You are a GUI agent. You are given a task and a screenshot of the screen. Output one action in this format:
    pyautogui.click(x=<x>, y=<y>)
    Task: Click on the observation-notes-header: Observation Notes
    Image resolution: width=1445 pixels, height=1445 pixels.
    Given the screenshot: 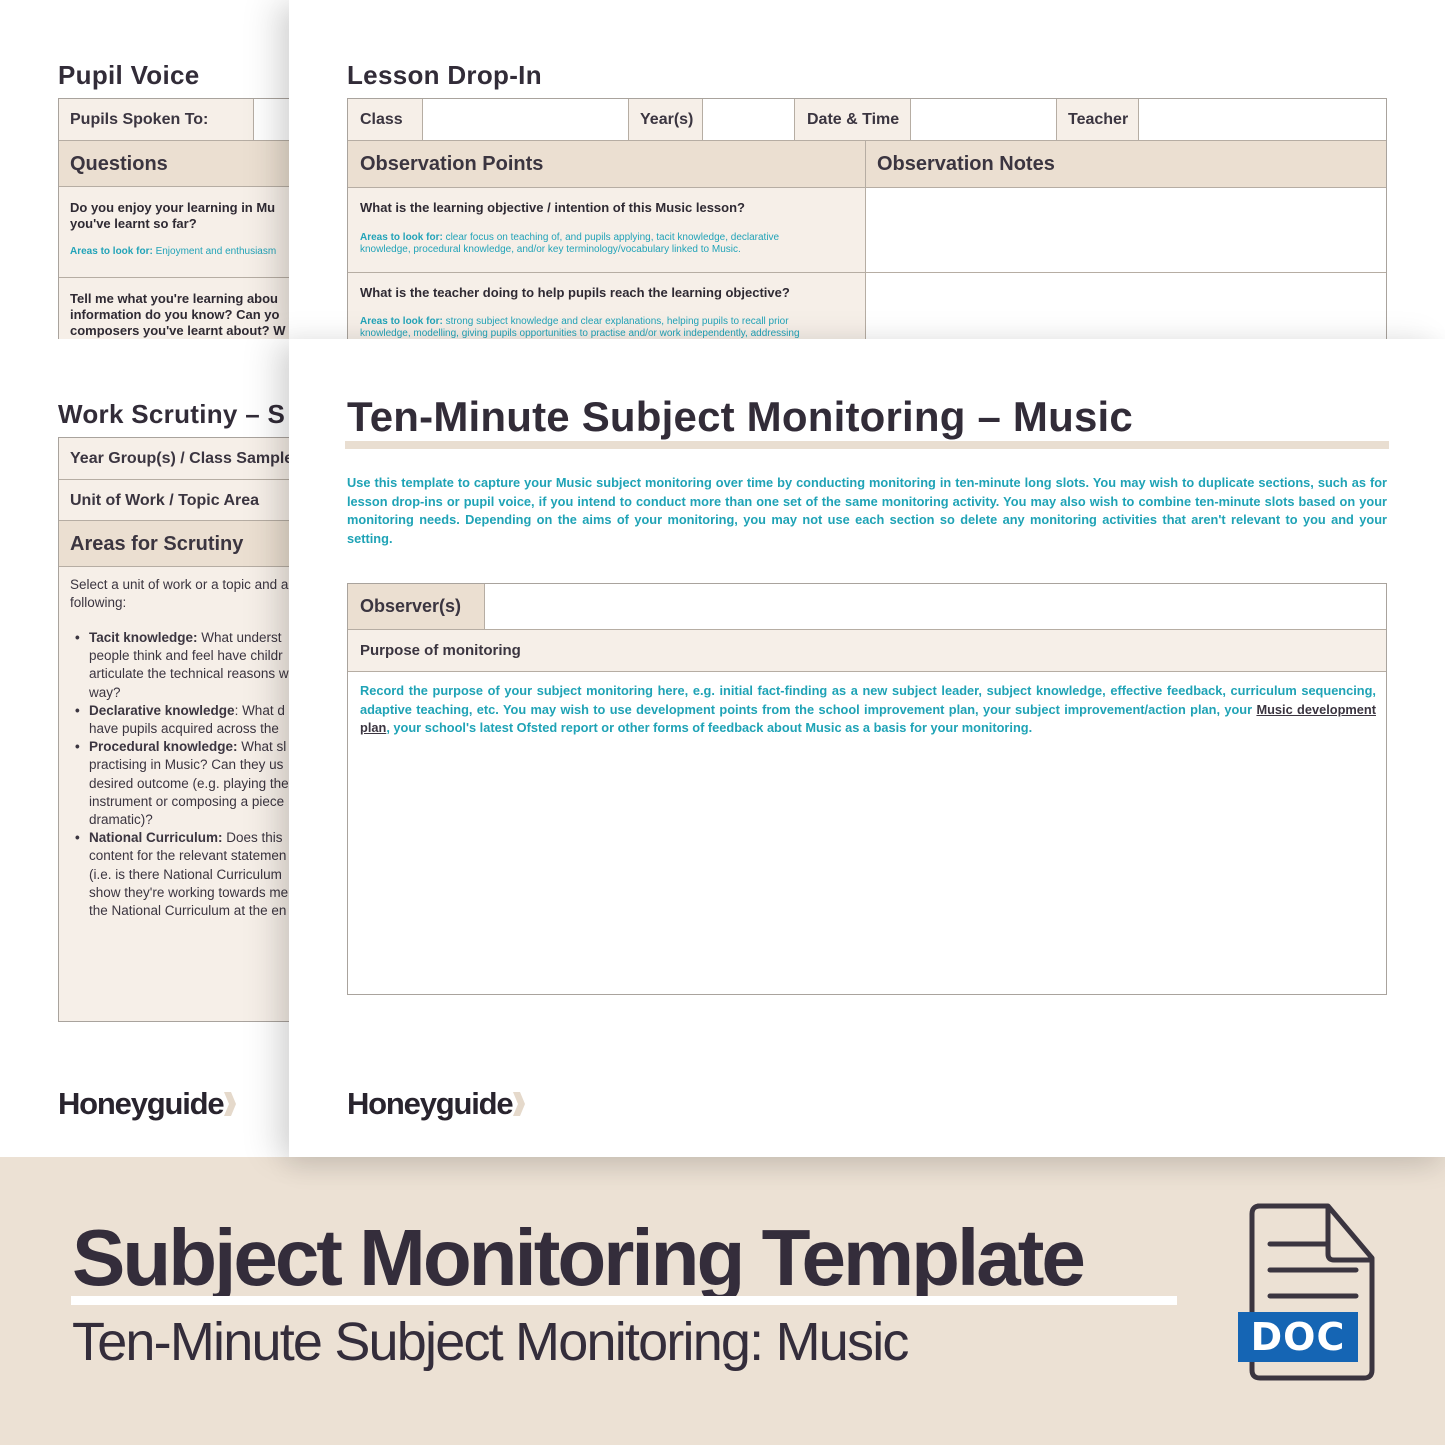 What is the action you would take?
    pyautogui.click(x=966, y=164)
    